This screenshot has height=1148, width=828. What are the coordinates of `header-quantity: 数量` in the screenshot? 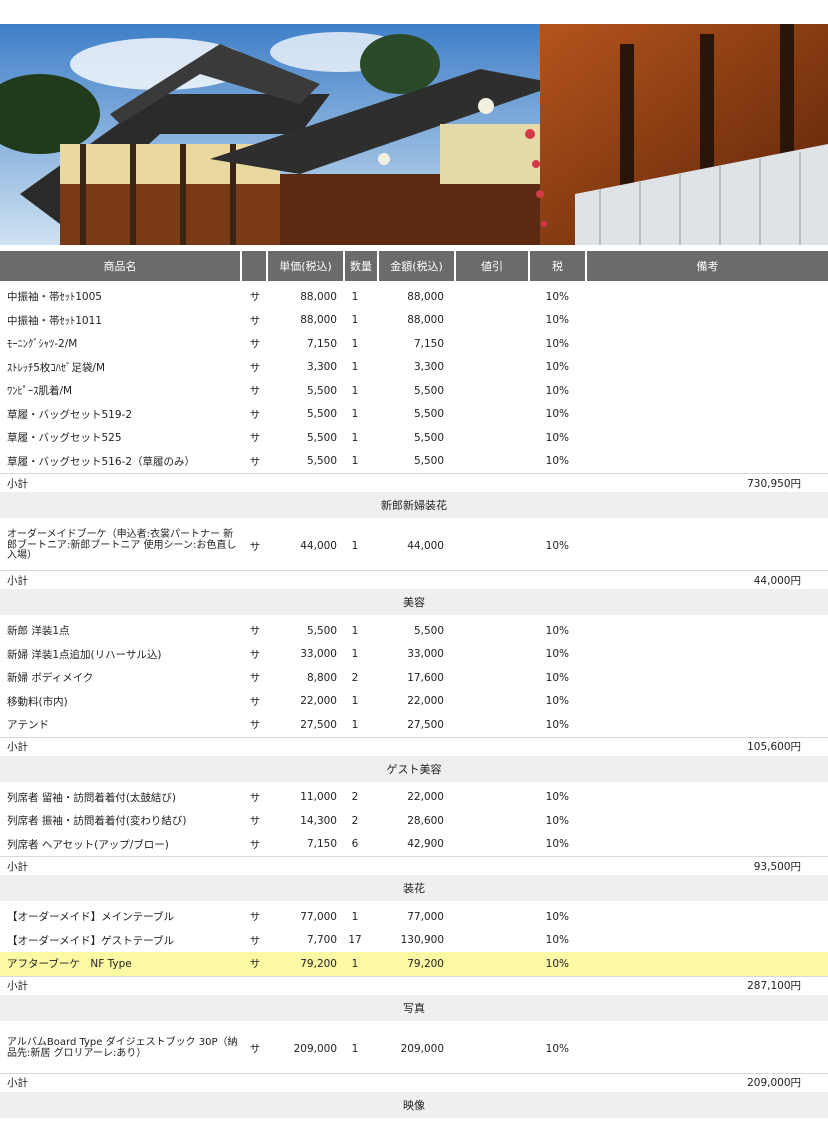 It's located at (361, 266).